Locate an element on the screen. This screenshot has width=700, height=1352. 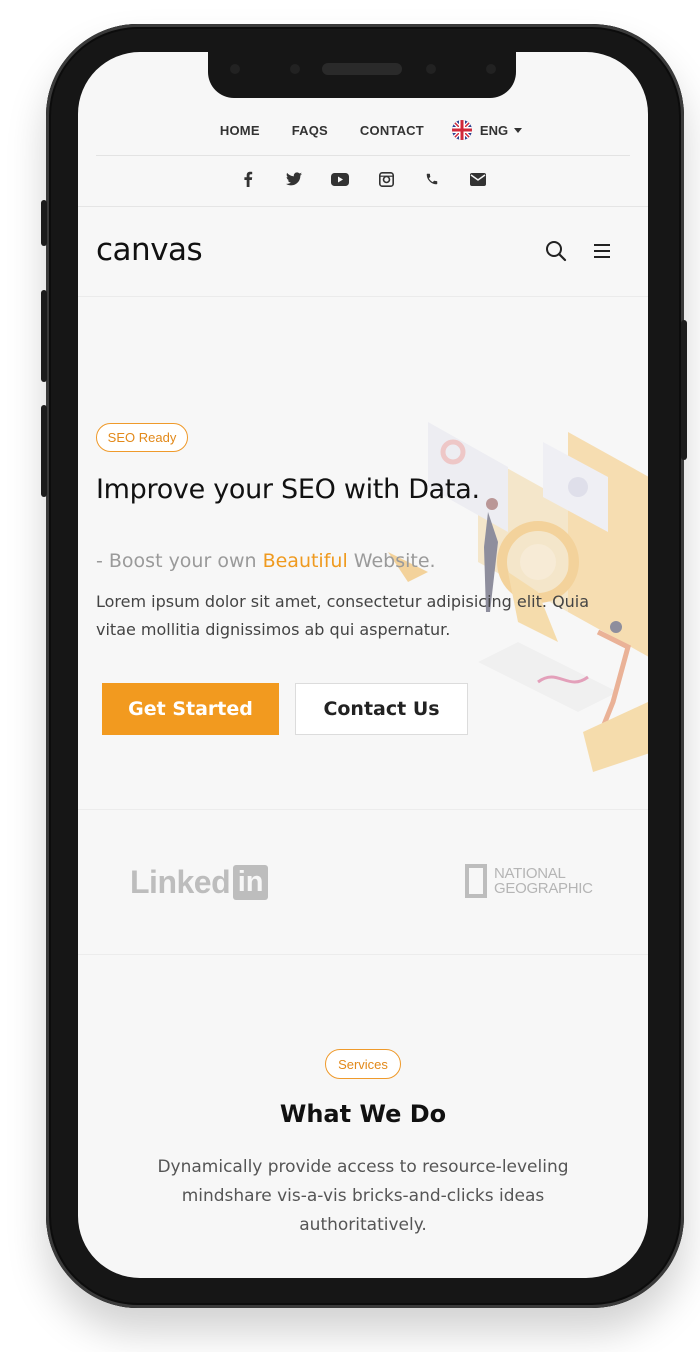
contact-us-button: Contact Us is located at coordinates (381, 709).